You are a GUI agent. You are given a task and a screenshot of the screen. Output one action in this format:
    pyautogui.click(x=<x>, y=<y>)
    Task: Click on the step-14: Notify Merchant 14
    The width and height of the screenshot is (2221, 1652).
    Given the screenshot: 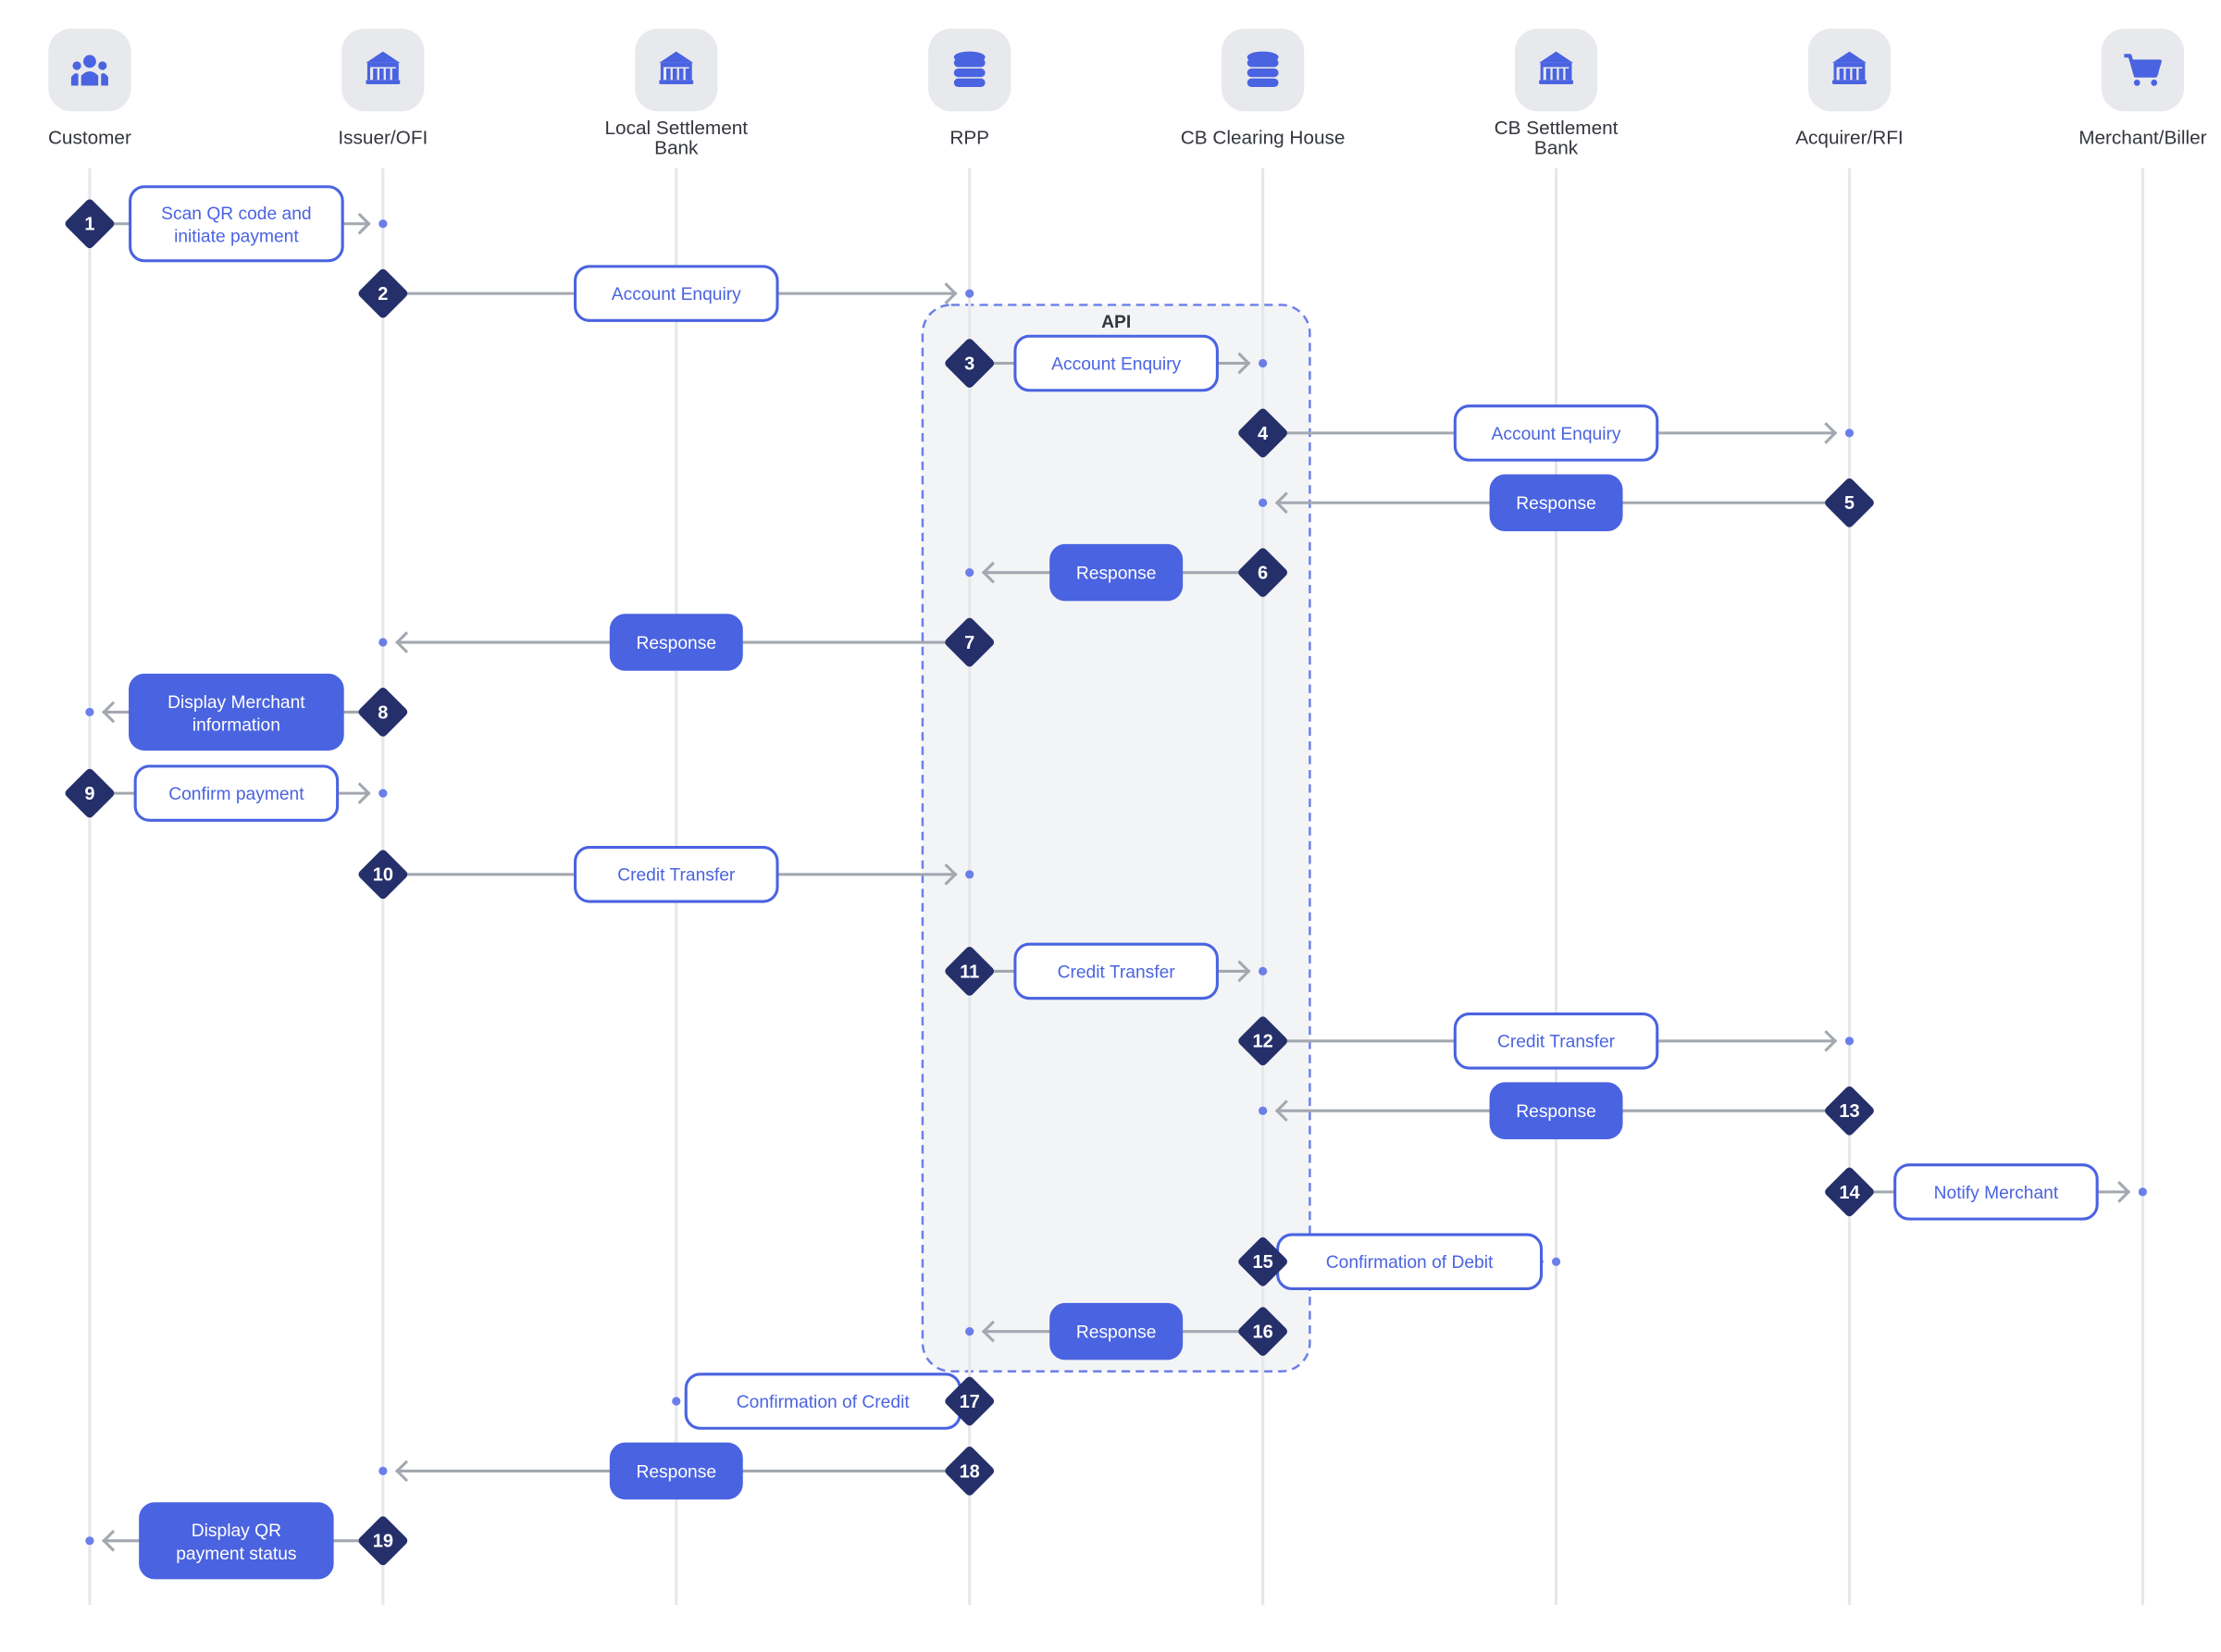 What is the action you would take?
    pyautogui.click(x=1986, y=1192)
    